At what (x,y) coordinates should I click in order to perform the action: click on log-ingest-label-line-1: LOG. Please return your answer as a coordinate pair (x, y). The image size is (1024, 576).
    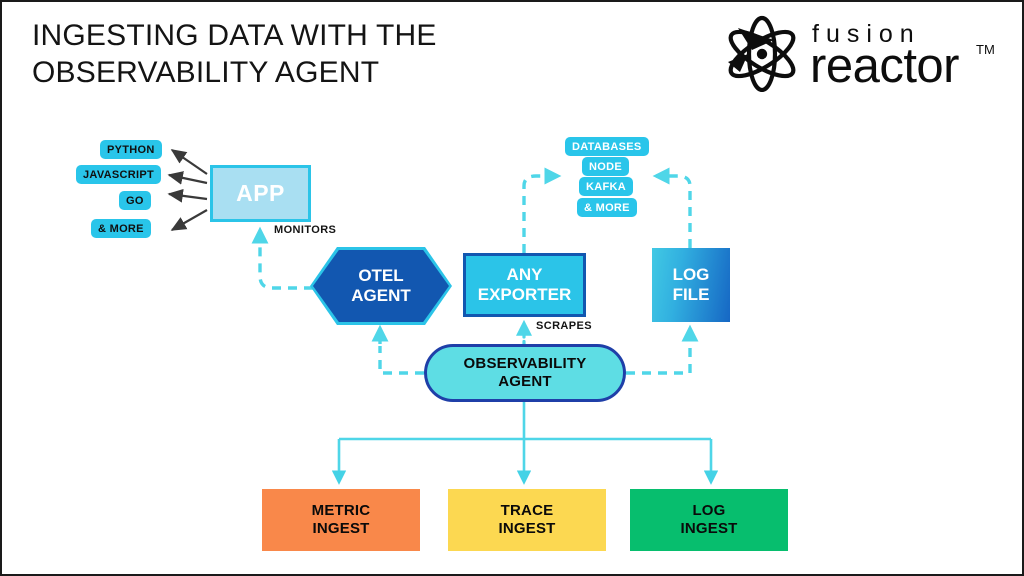
    Looking at the image, I should click on (709, 510).